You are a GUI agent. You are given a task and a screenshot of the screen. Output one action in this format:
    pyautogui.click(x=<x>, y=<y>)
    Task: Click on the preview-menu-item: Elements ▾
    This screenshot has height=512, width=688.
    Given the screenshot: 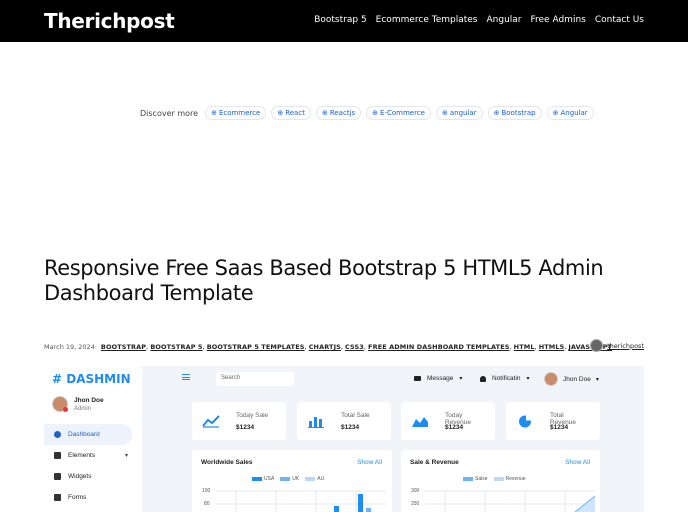 What is the action you would take?
    pyautogui.click(x=93, y=455)
    